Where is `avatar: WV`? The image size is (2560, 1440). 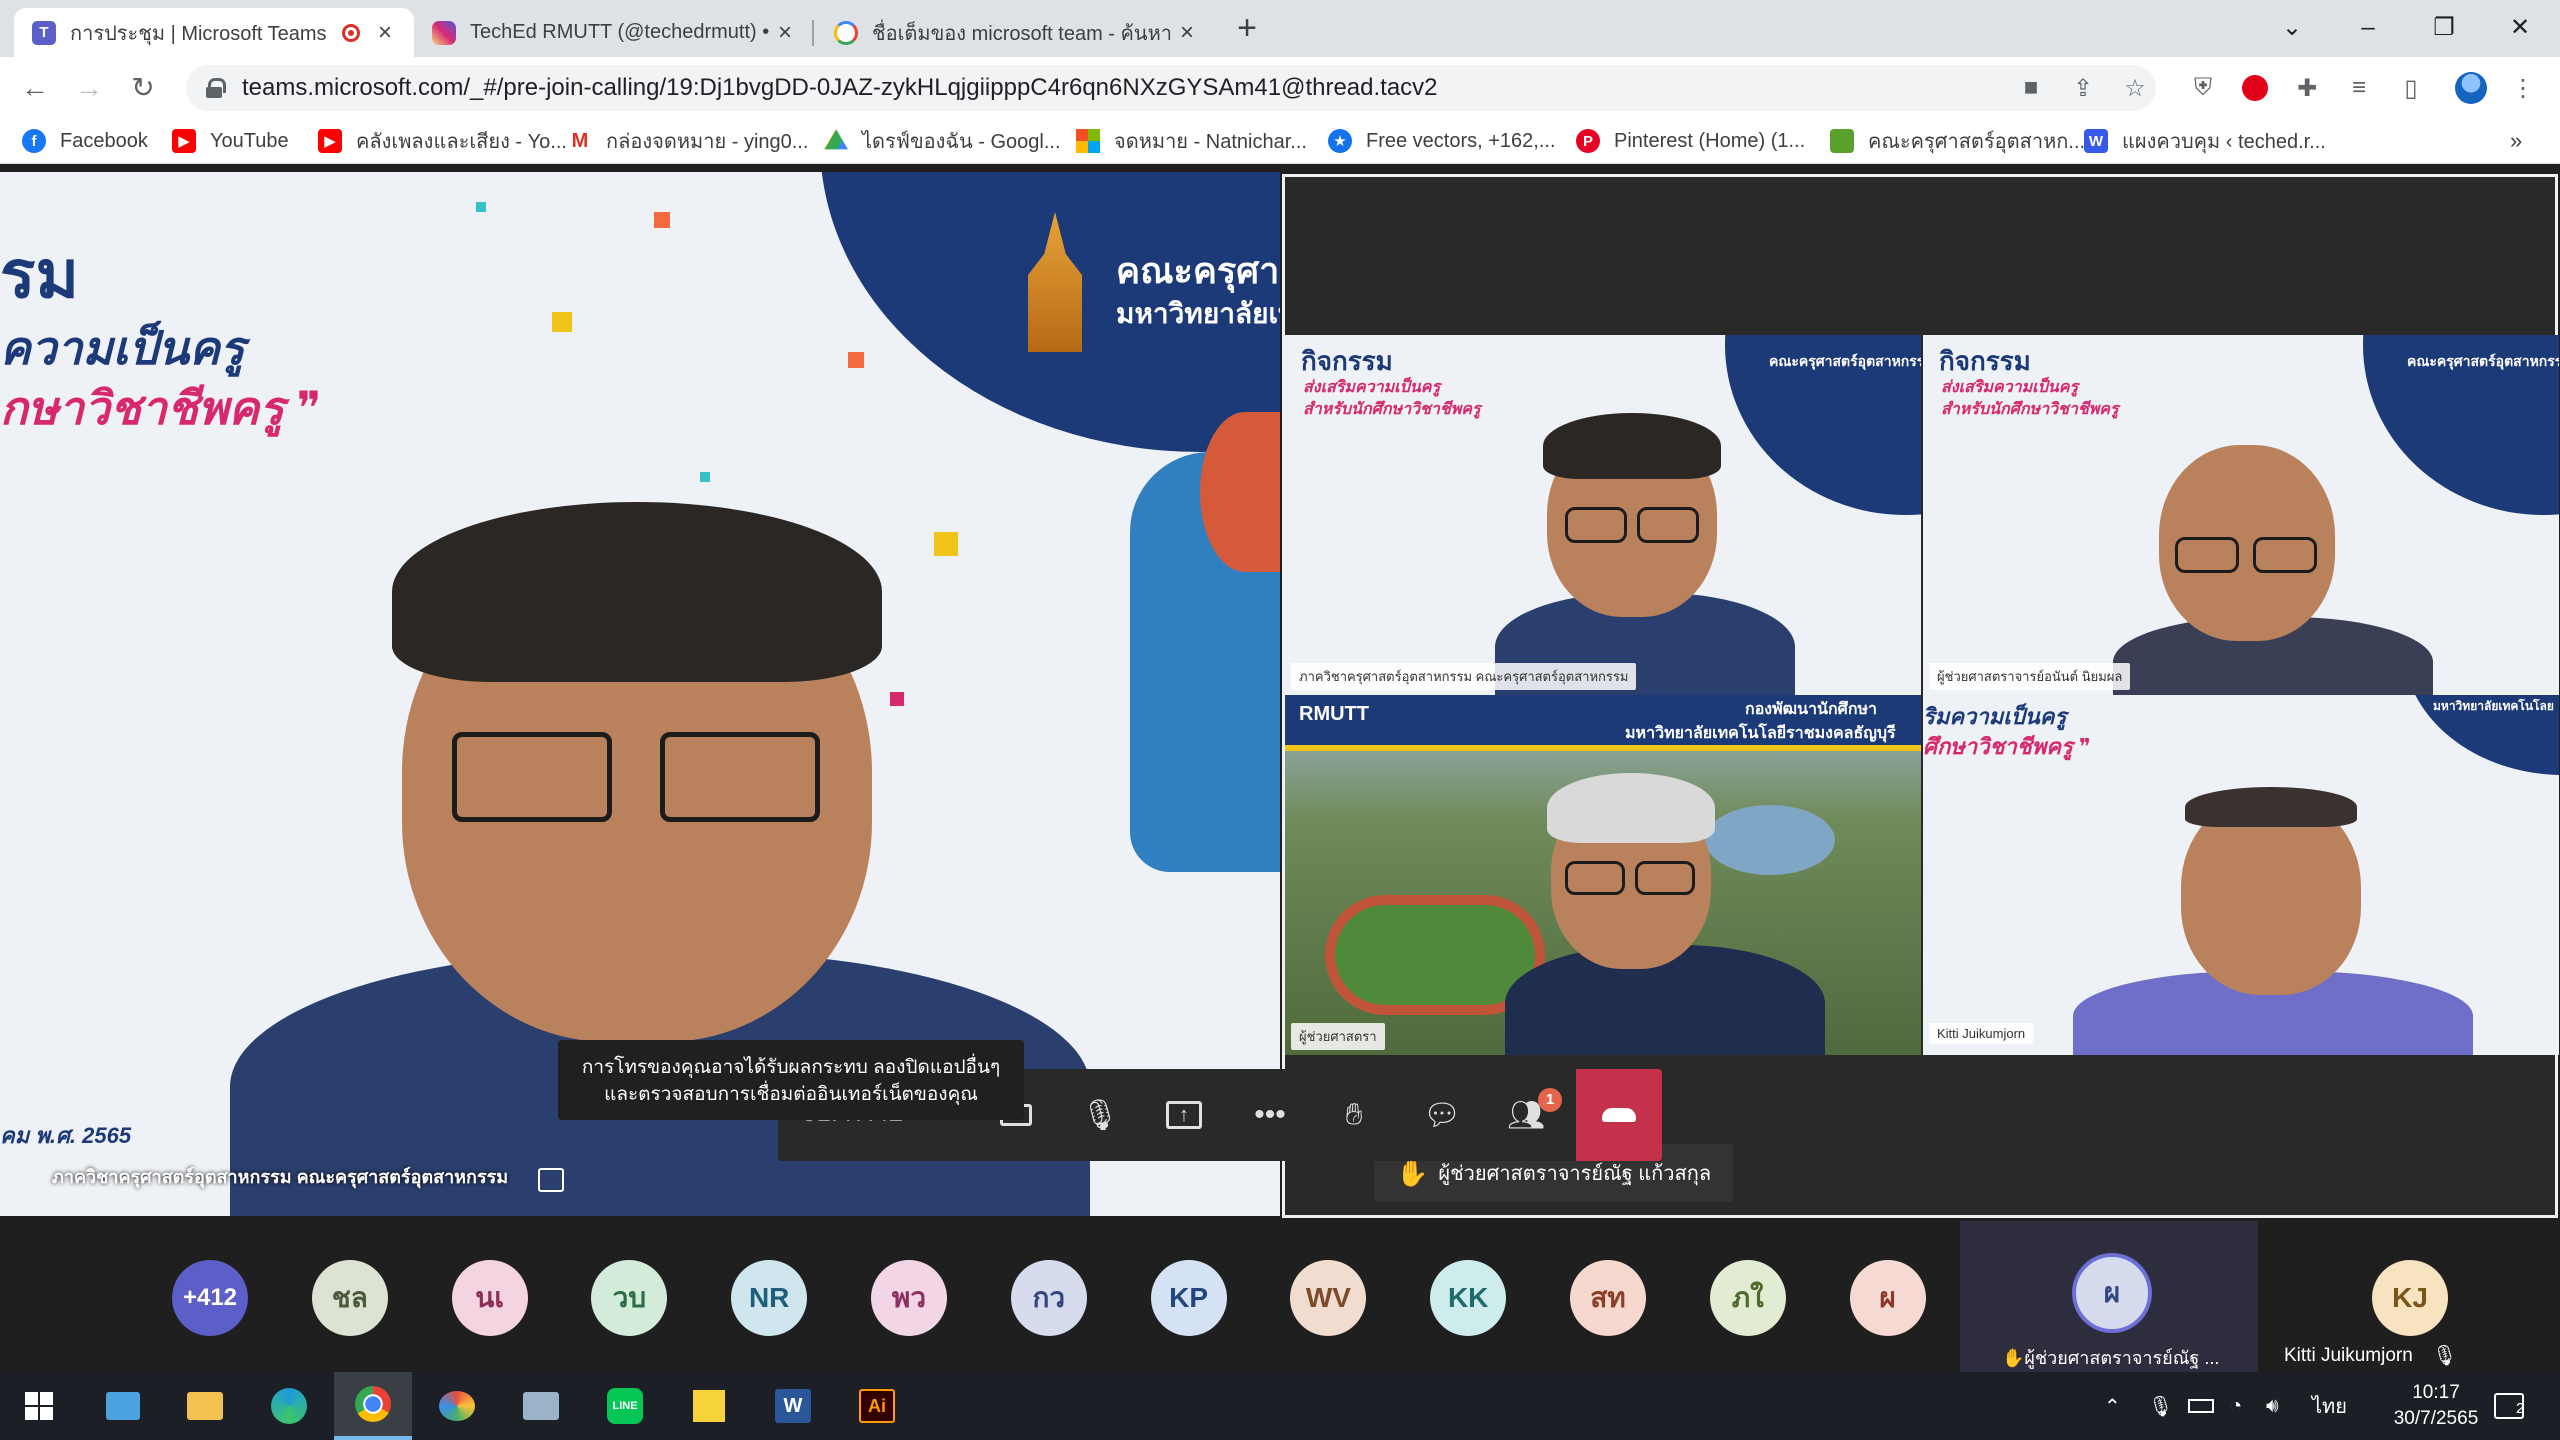
avatar: WV is located at coordinates (1328, 1298).